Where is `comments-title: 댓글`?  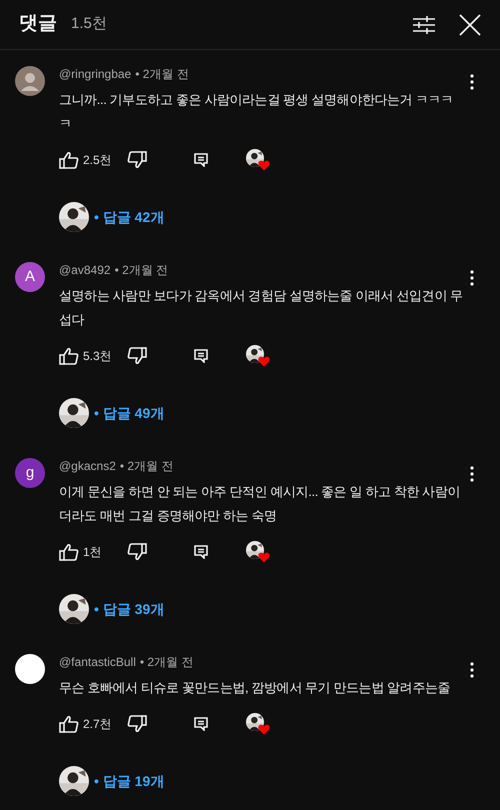 comments-title: 댓글 is located at coordinates (38, 24).